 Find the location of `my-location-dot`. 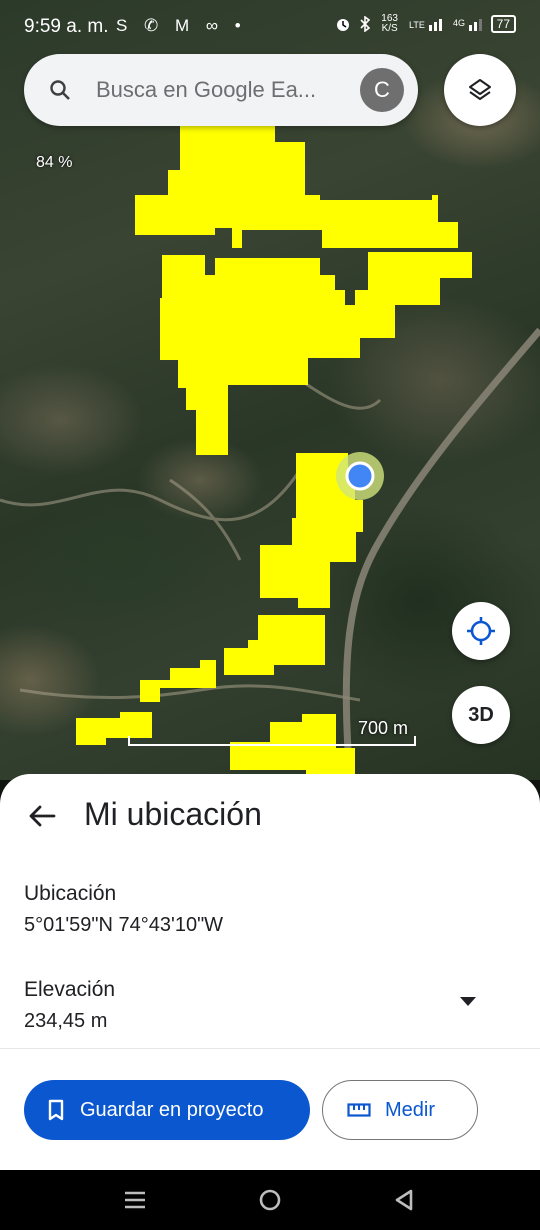

my-location-dot is located at coordinates (360, 476).